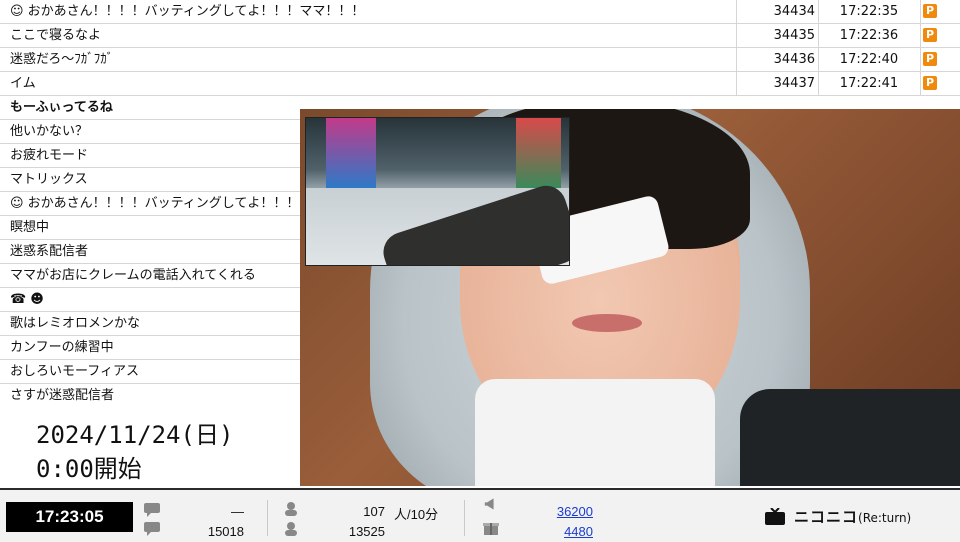  Describe the element at coordinates (595, 432) in the screenshot. I see `collar-shape` at that location.